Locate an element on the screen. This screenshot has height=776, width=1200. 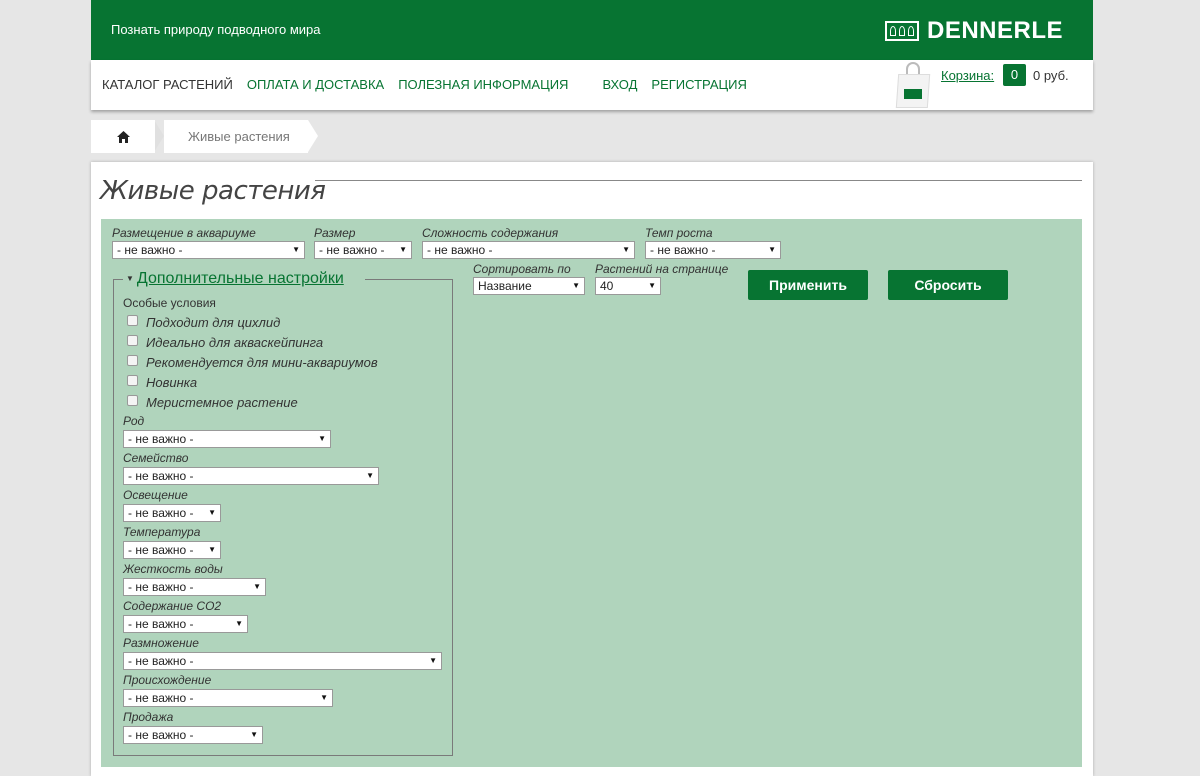
checkbox-label: Идеально для акваскейпинга is located at coordinates (235, 342).